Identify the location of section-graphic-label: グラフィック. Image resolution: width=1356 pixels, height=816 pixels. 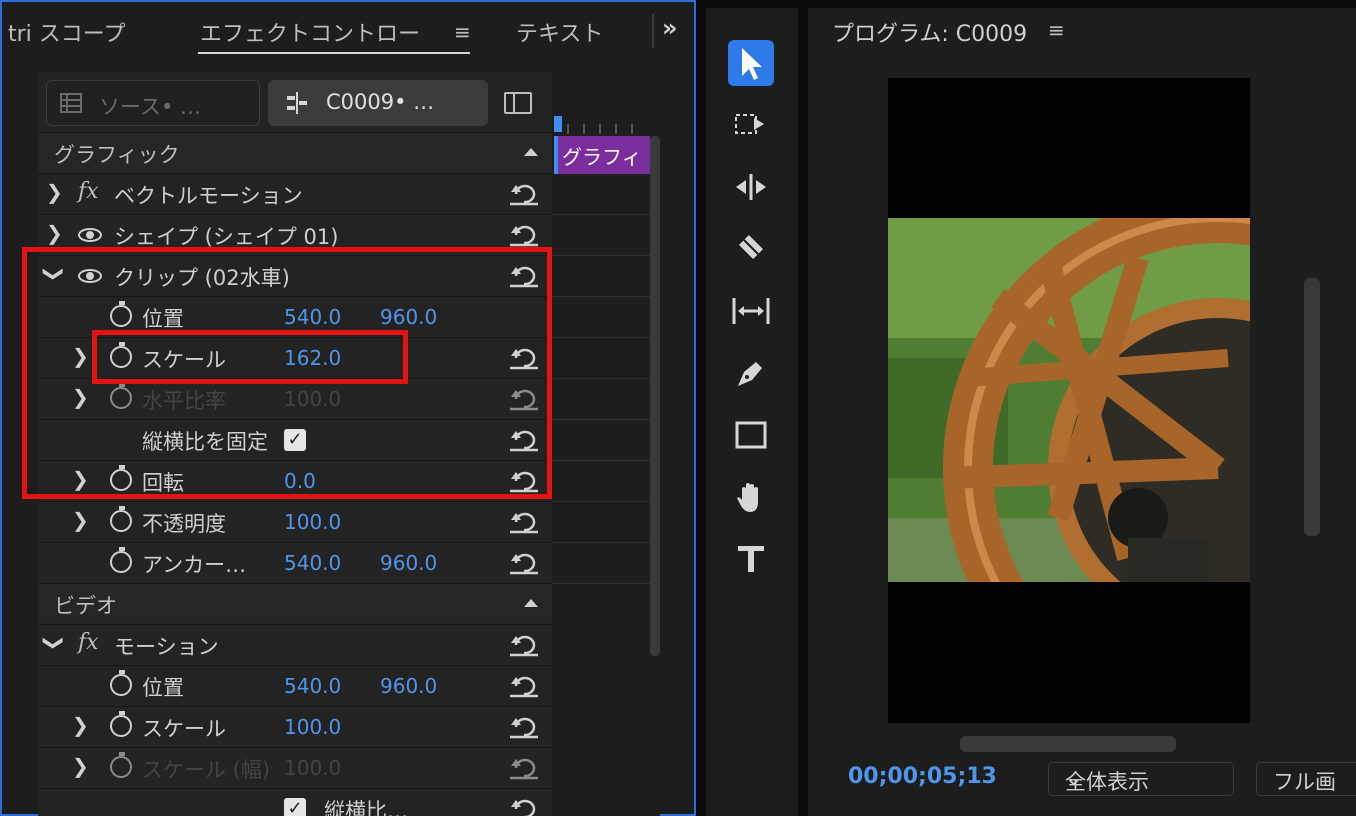
(117, 155).